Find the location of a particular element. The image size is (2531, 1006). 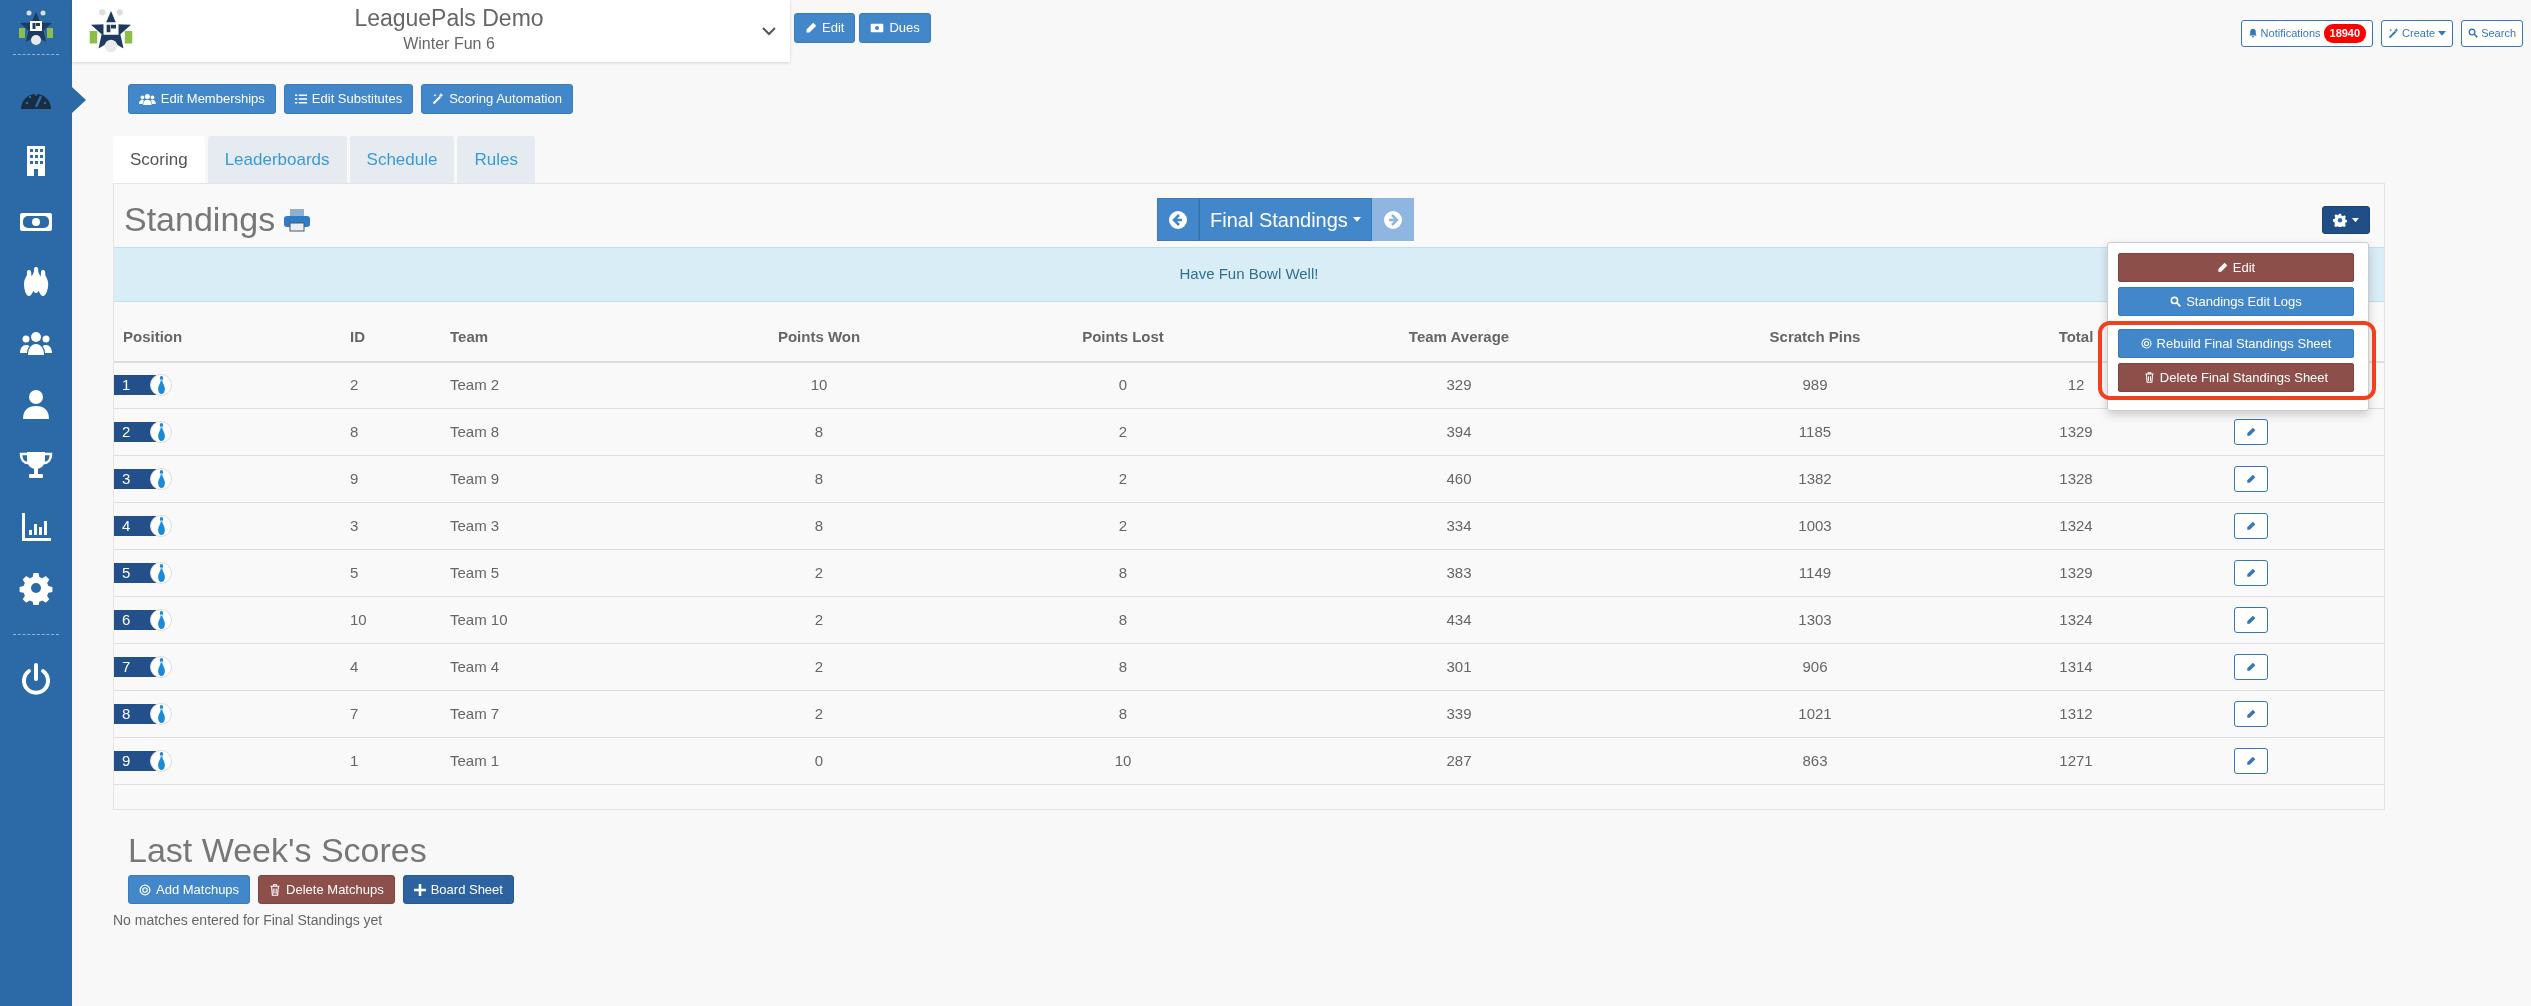

settings-dropdown-button is located at coordinates (2346, 219).